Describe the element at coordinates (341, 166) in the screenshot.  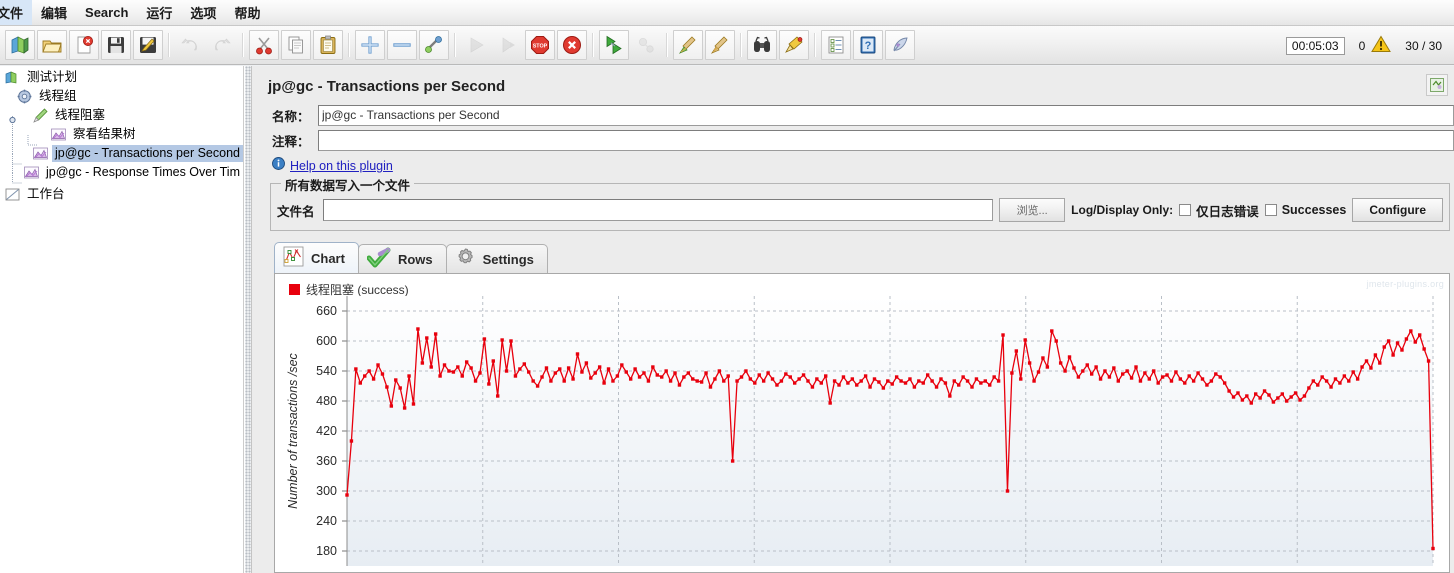
I see `help-on-this-plugin-link: Help on this plugin` at that location.